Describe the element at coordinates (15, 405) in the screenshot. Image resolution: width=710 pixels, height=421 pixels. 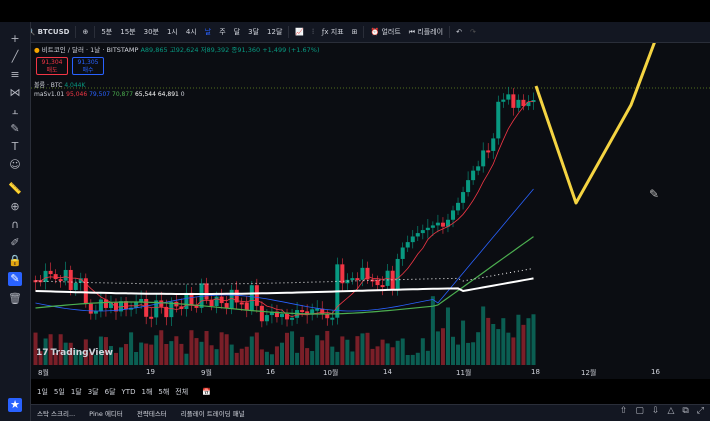
I see `star-icon: ★` at that location.